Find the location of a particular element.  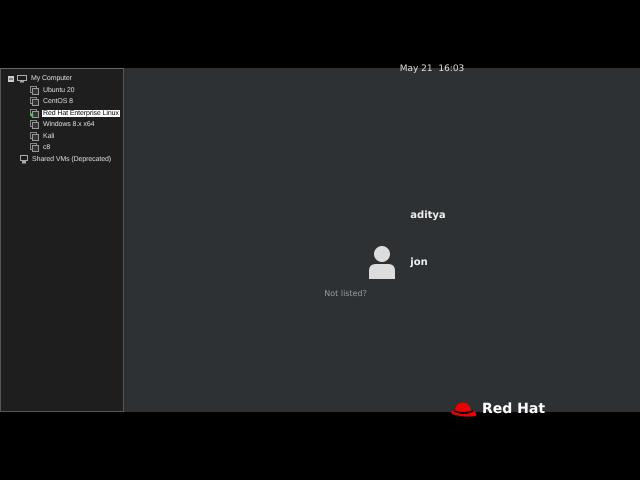

collapse-icon is located at coordinates (11, 79).